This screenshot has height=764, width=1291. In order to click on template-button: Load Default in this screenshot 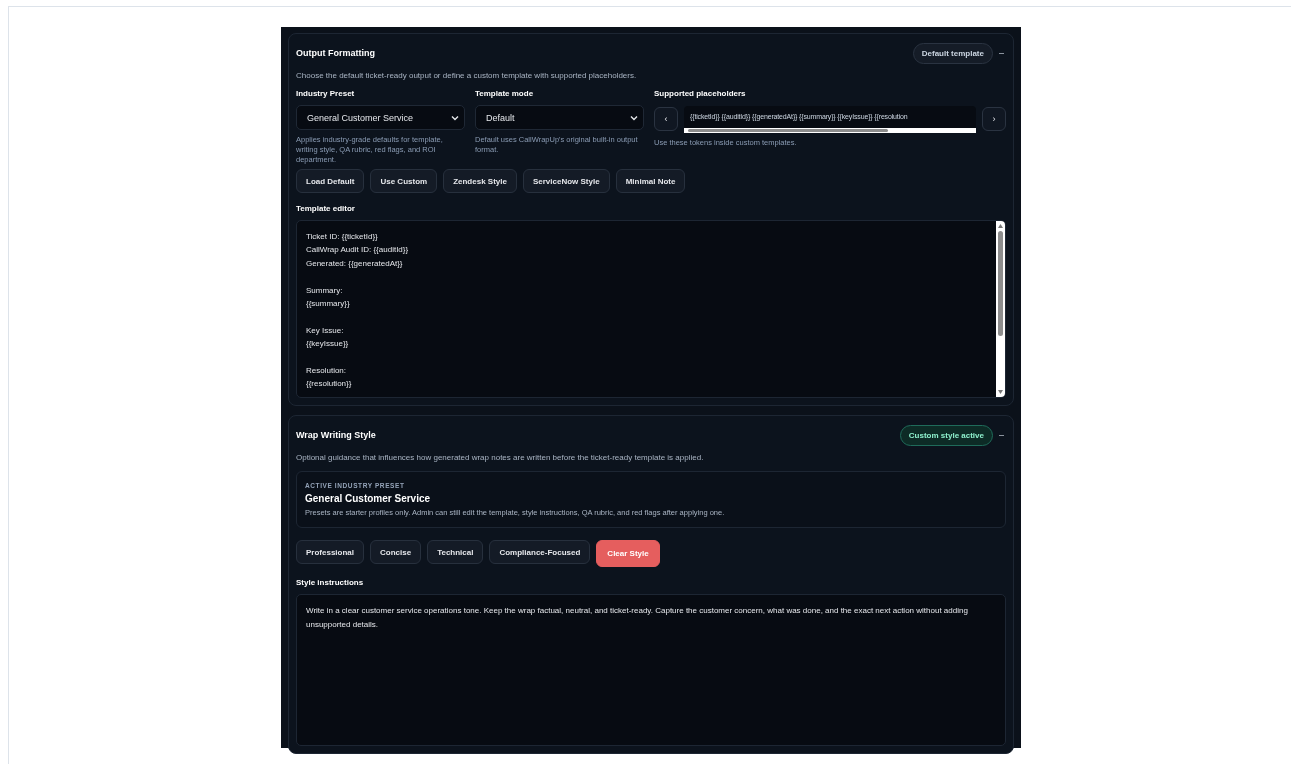, I will do `click(330, 181)`.